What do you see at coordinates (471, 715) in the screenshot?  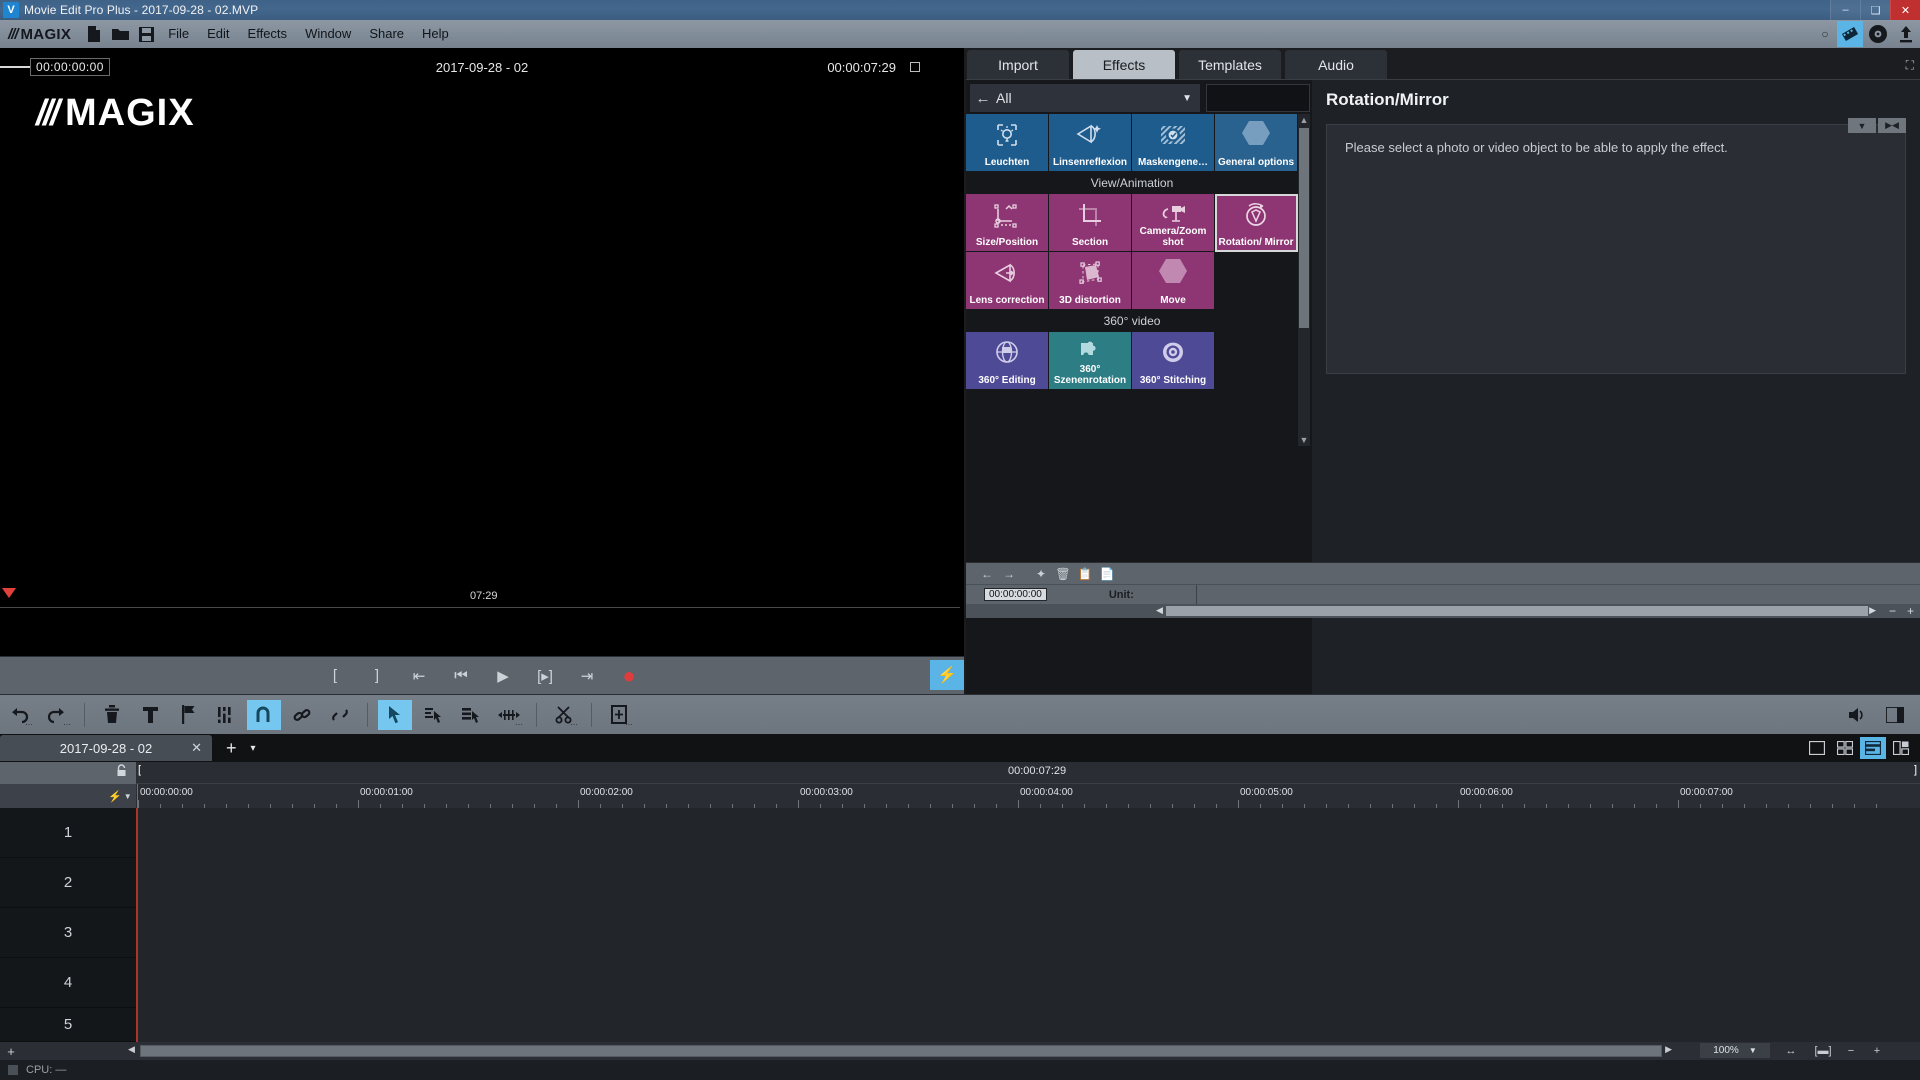 I see `move-multiple-button` at bounding box center [471, 715].